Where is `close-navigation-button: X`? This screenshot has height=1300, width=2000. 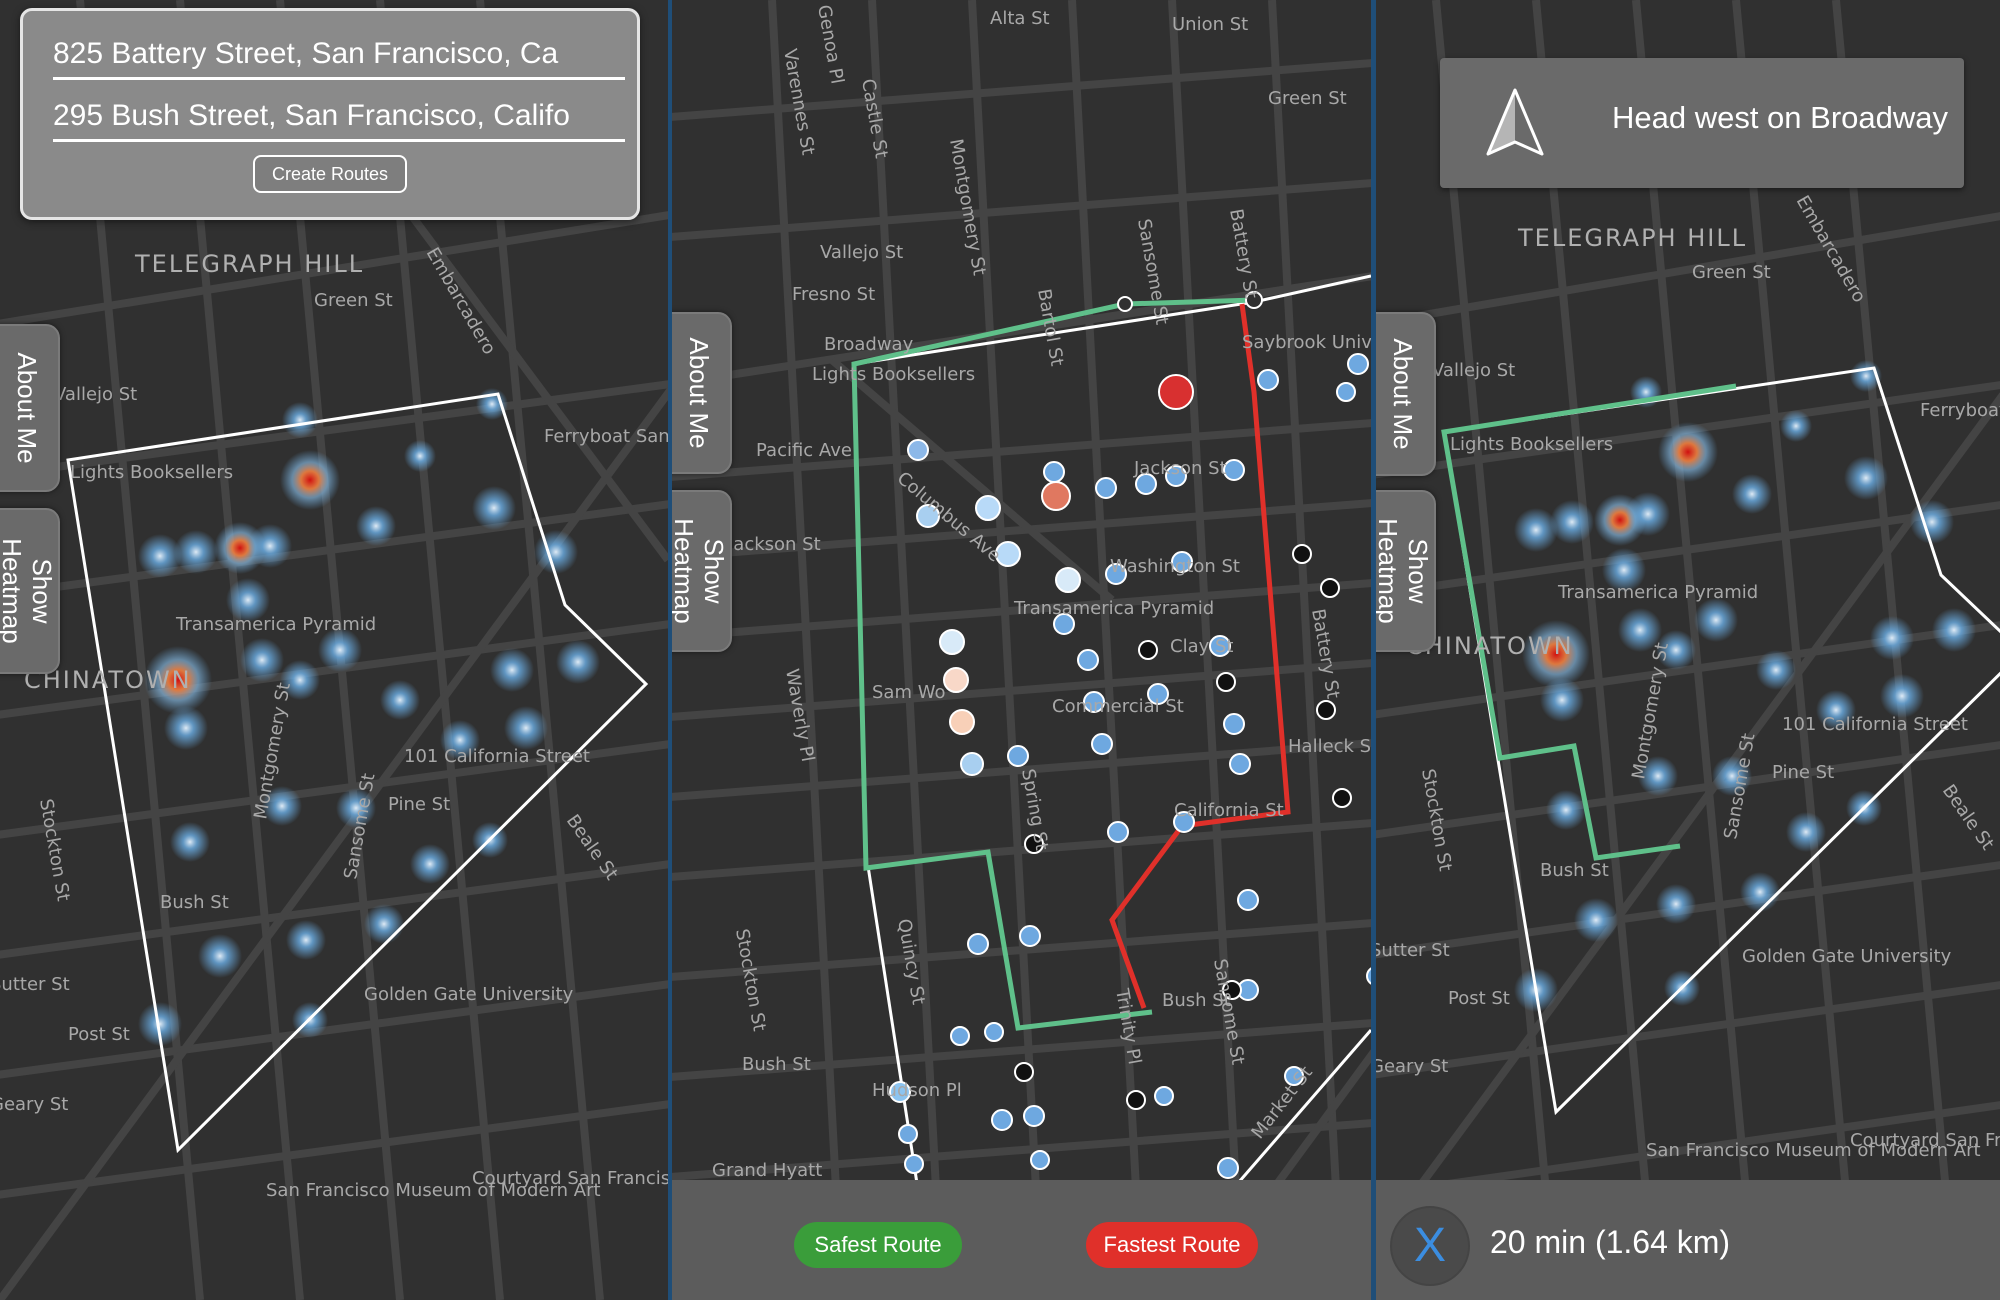 close-navigation-button: X is located at coordinates (1430, 1246).